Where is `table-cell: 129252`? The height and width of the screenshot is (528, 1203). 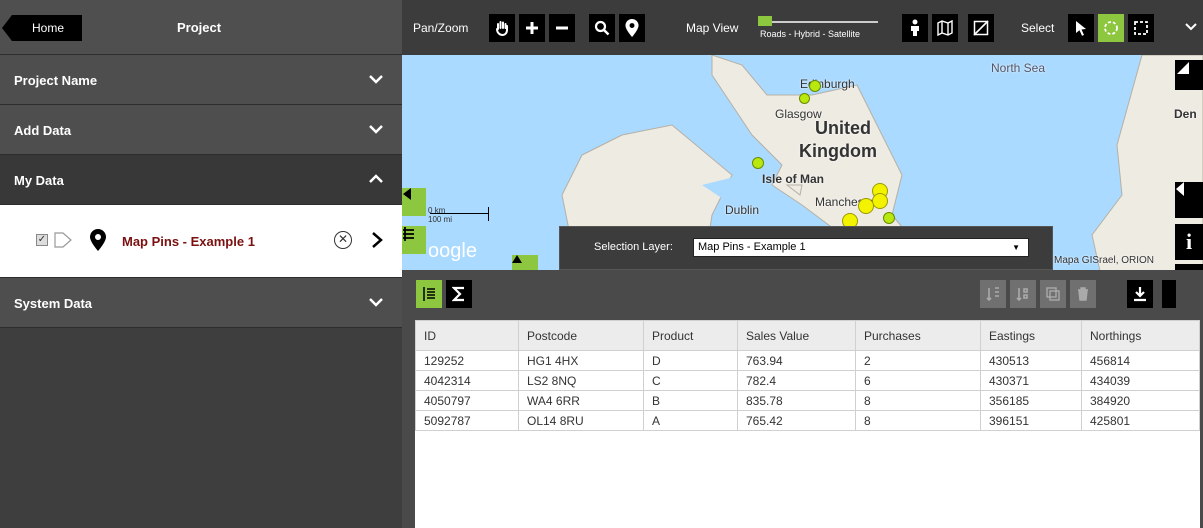
table-cell: 129252 is located at coordinates (467, 360).